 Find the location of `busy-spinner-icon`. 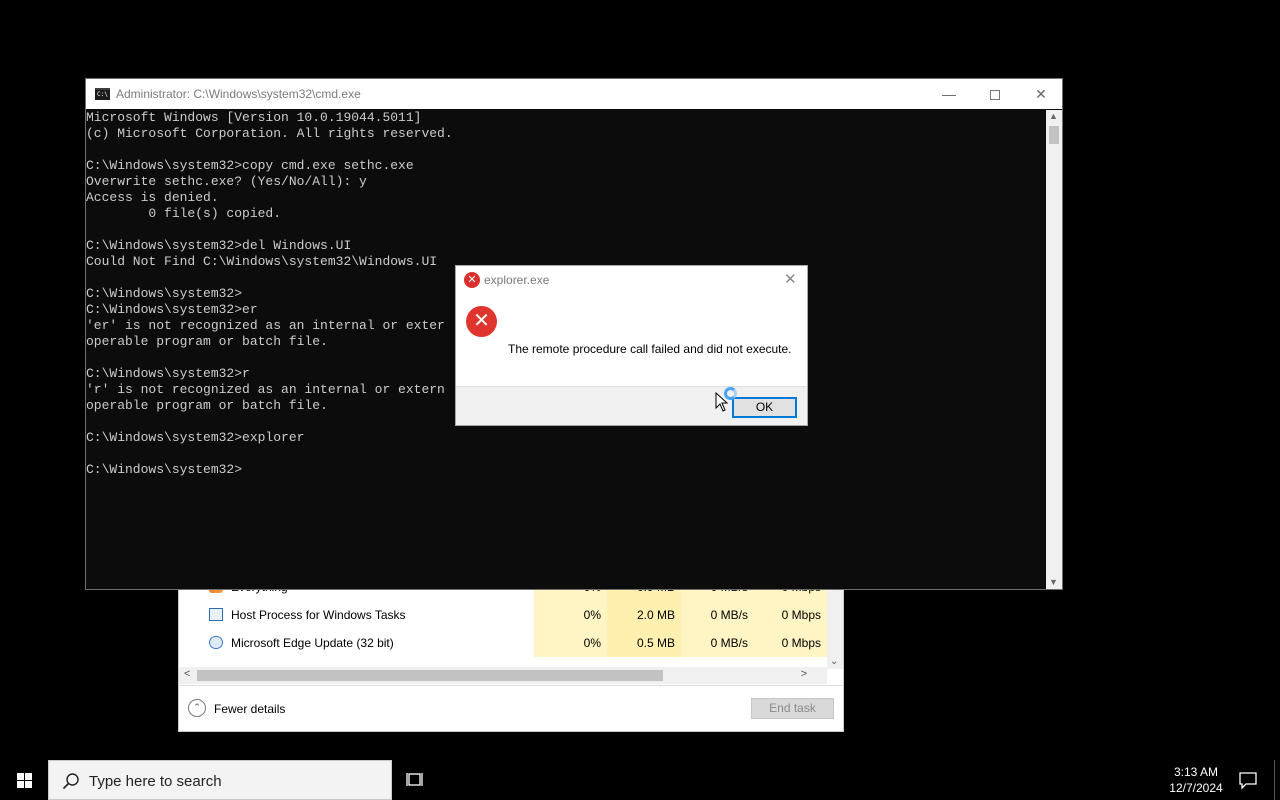

busy-spinner-icon is located at coordinates (730, 393).